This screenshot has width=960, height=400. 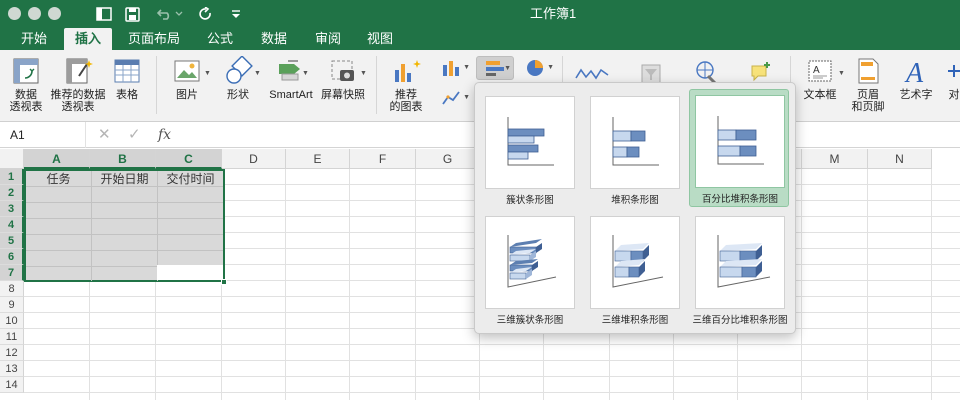 I want to click on pictures-button: 图片, so click(x=187, y=78).